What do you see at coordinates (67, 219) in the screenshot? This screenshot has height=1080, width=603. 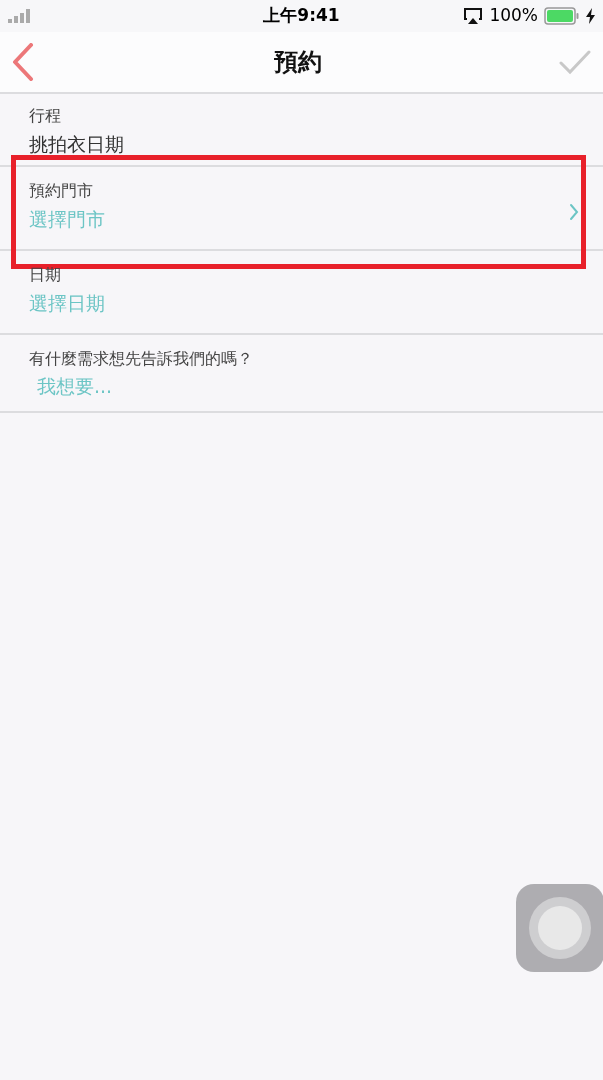 I see `picker-value: 選擇門市` at bounding box center [67, 219].